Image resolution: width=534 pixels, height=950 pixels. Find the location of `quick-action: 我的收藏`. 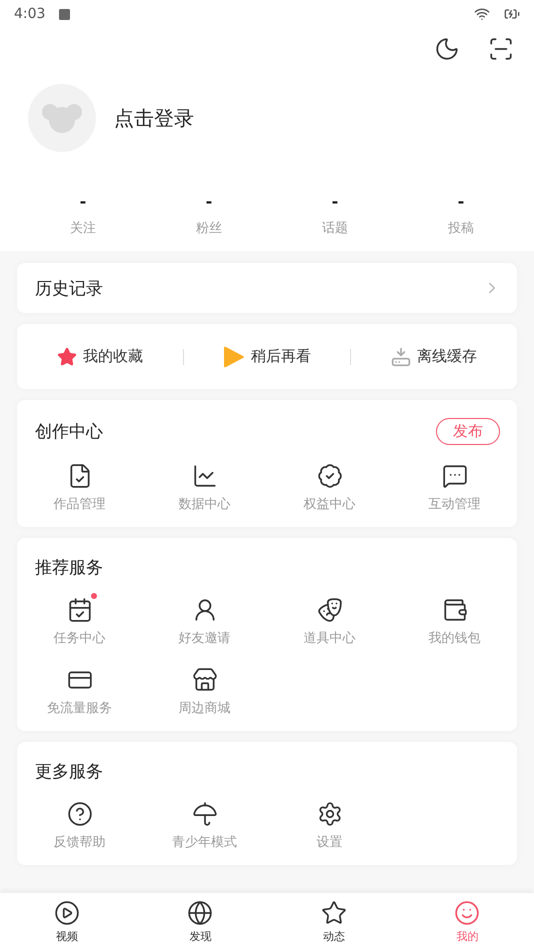

quick-action: 我的收藏 is located at coordinates (100, 356).